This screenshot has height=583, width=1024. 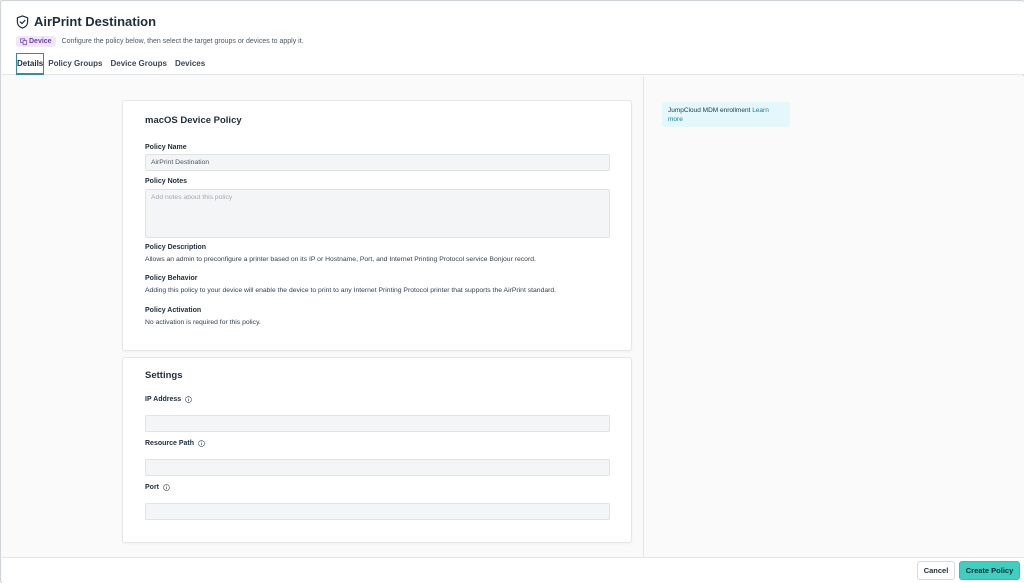 What do you see at coordinates (377, 511) in the screenshot?
I see `port-input` at bounding box center [377, 511].